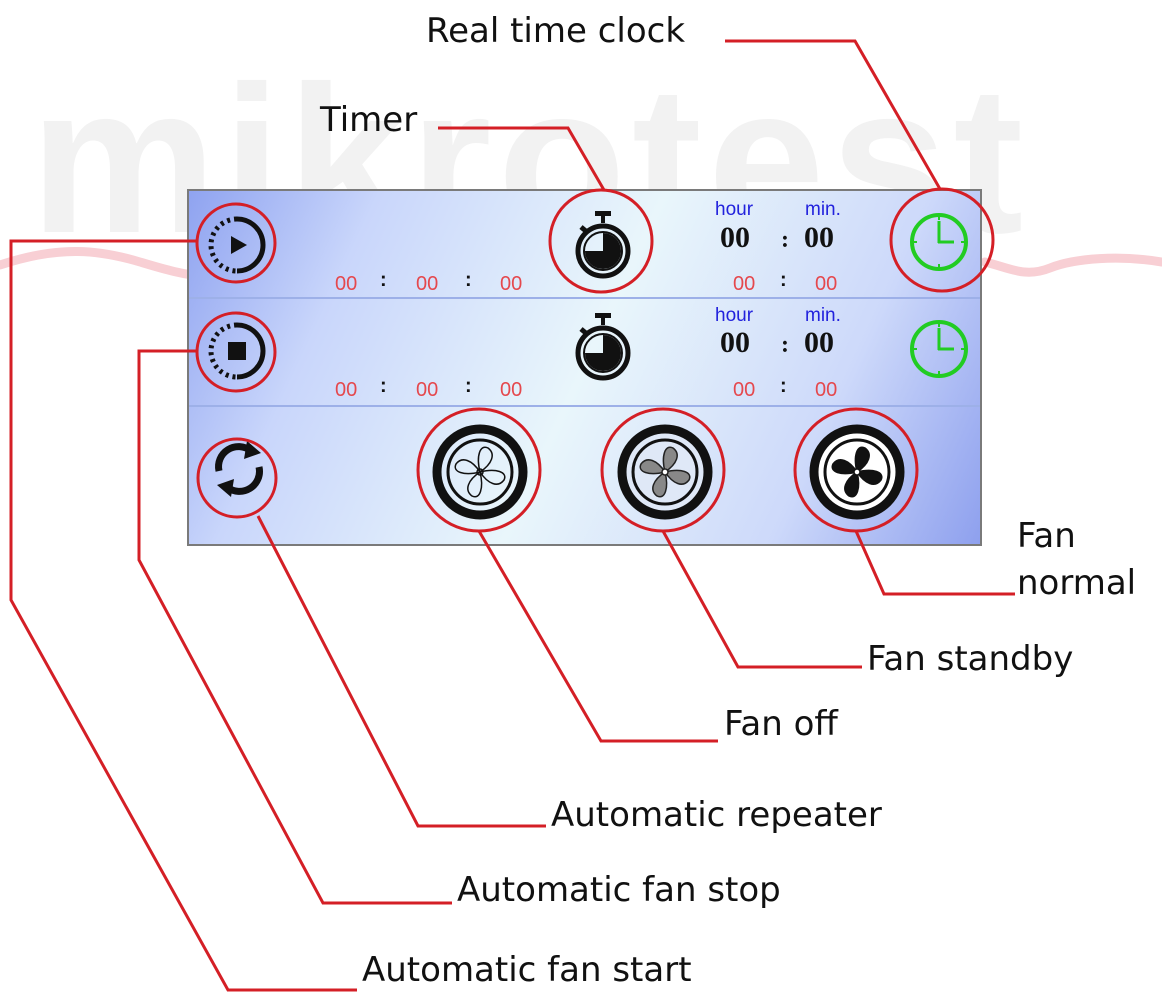 This screenshot has width=1162, height=992. I want to click on label-real-time-clock: Real time clock, so click(556, 31).